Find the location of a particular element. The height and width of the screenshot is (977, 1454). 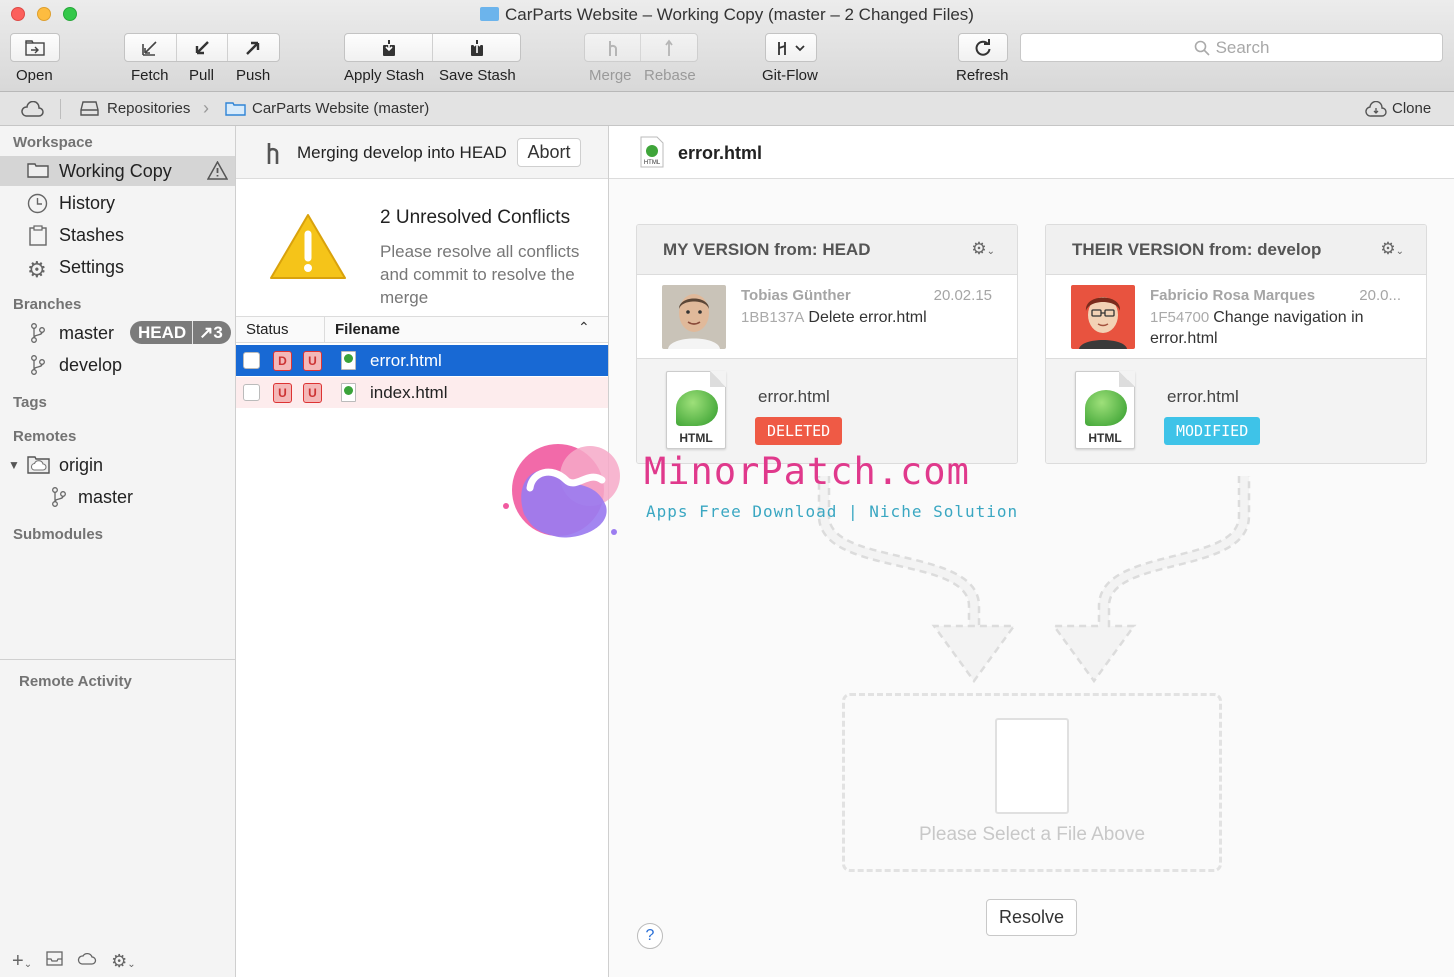

repo-folder-icon is located at coordinates (235, 109).